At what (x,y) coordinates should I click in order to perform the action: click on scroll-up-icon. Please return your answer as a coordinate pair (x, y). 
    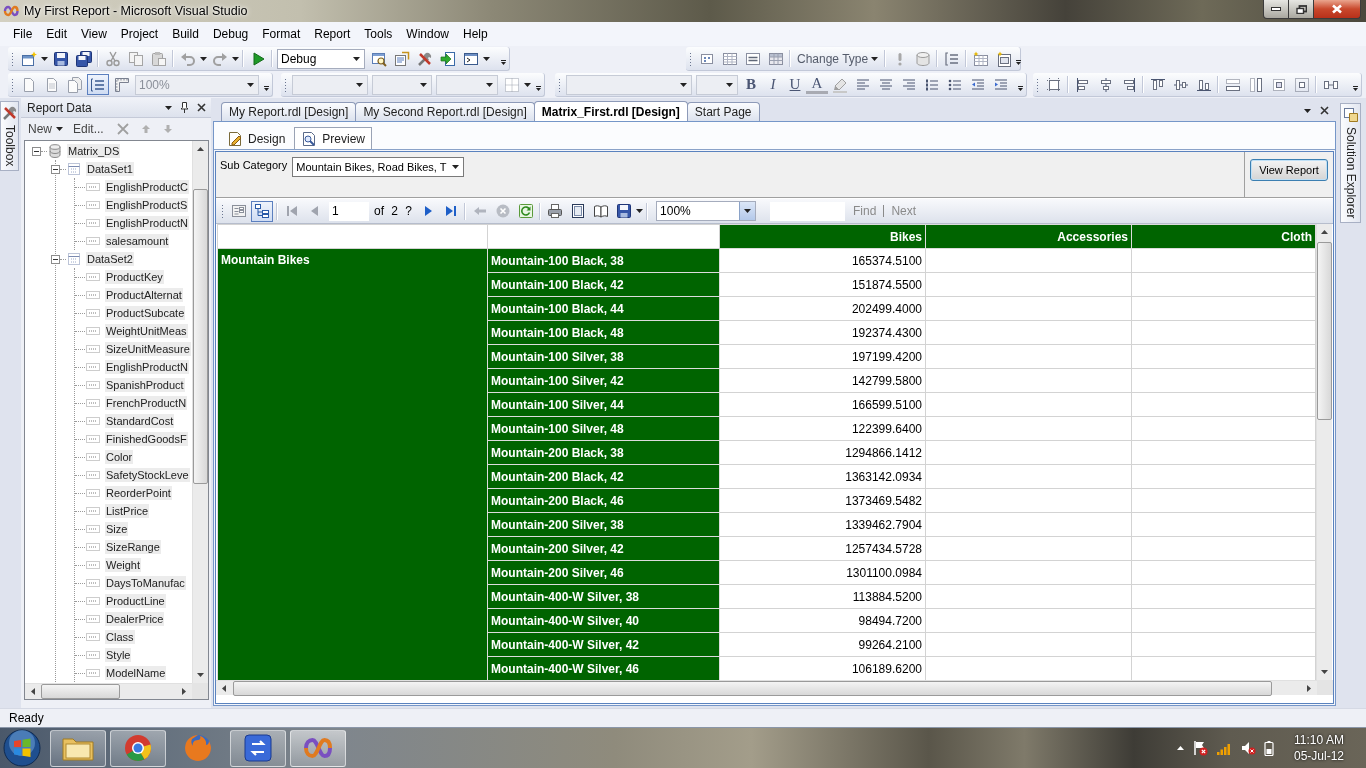
    Looking at the image, I should click on (200, 149).